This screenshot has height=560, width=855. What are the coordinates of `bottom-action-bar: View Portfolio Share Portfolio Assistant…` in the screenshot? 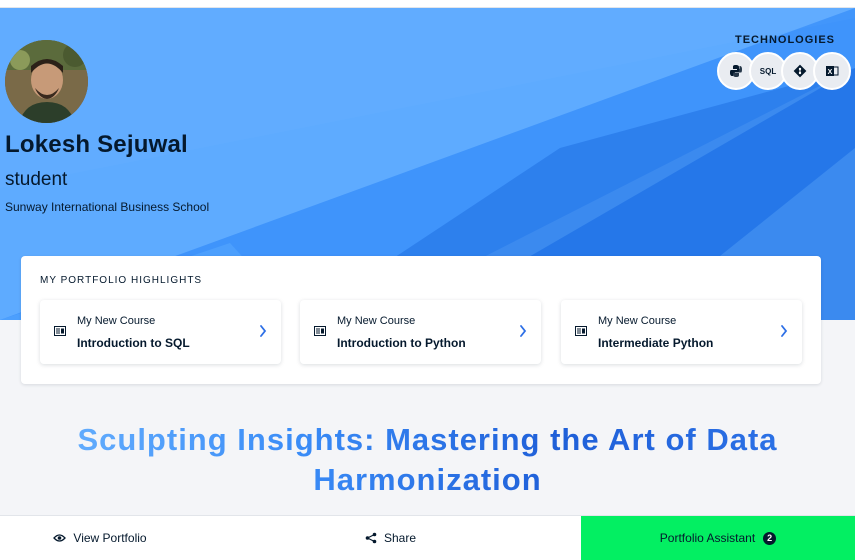 It's located at (427, 537).